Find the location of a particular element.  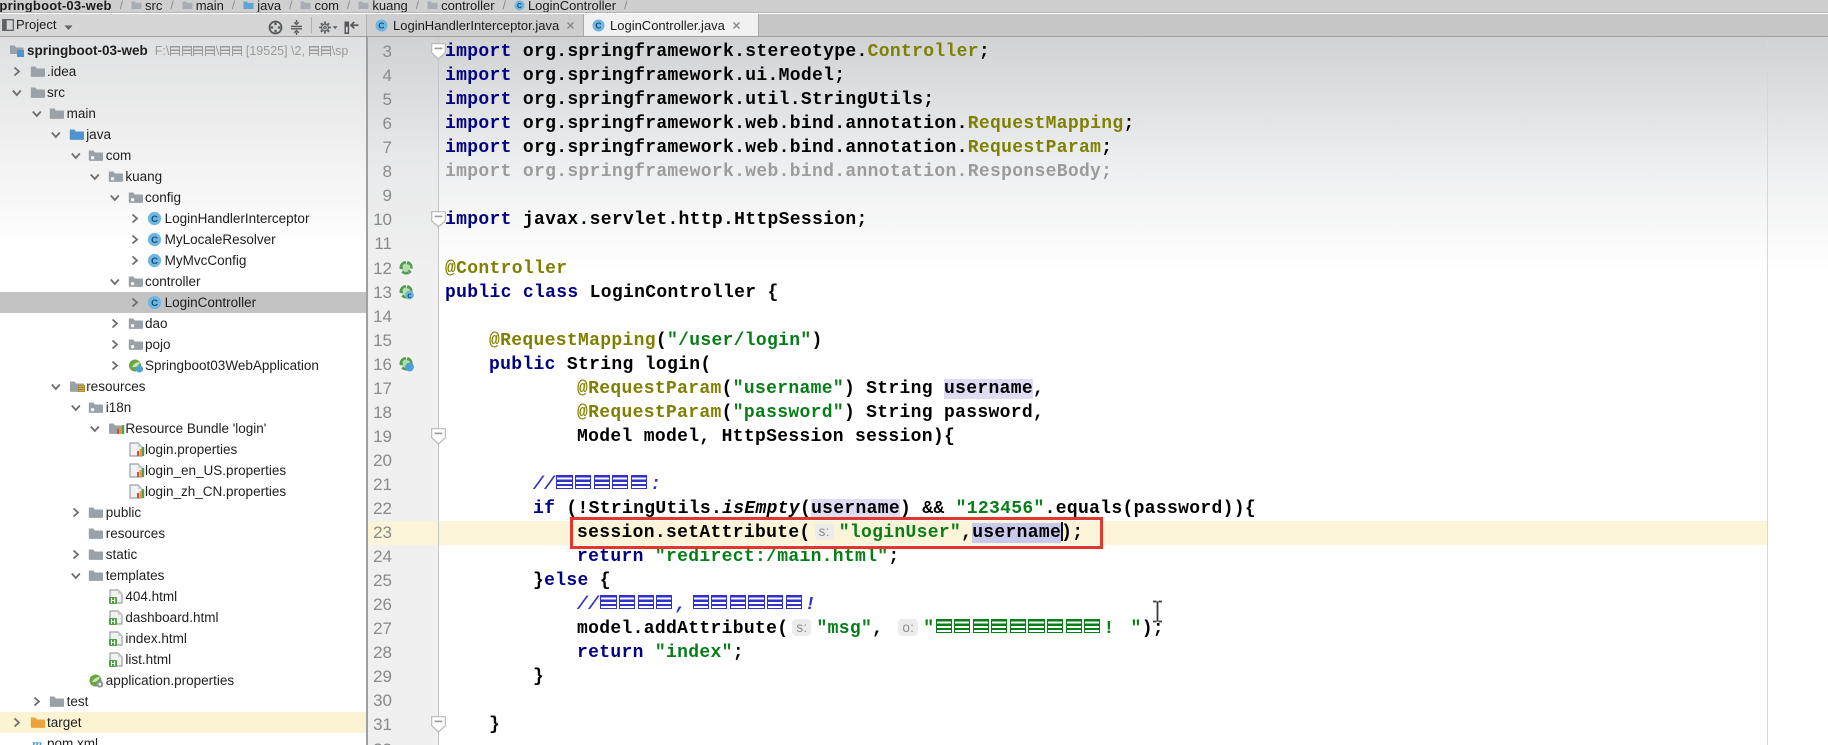

svg-text: c is located at coordinates (409, 295).